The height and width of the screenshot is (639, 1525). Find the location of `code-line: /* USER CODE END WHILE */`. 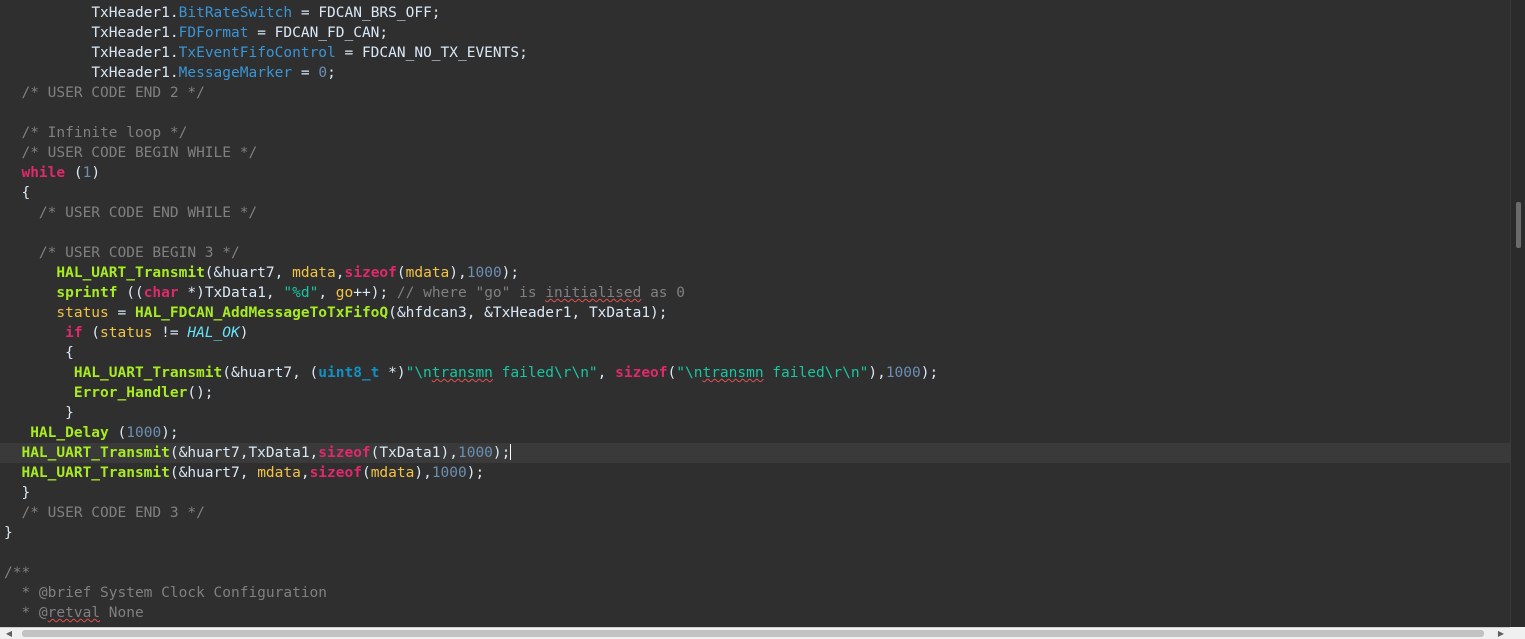

code-line: /* USER CODE END WHILE */ is located at coordinates (755, 213).